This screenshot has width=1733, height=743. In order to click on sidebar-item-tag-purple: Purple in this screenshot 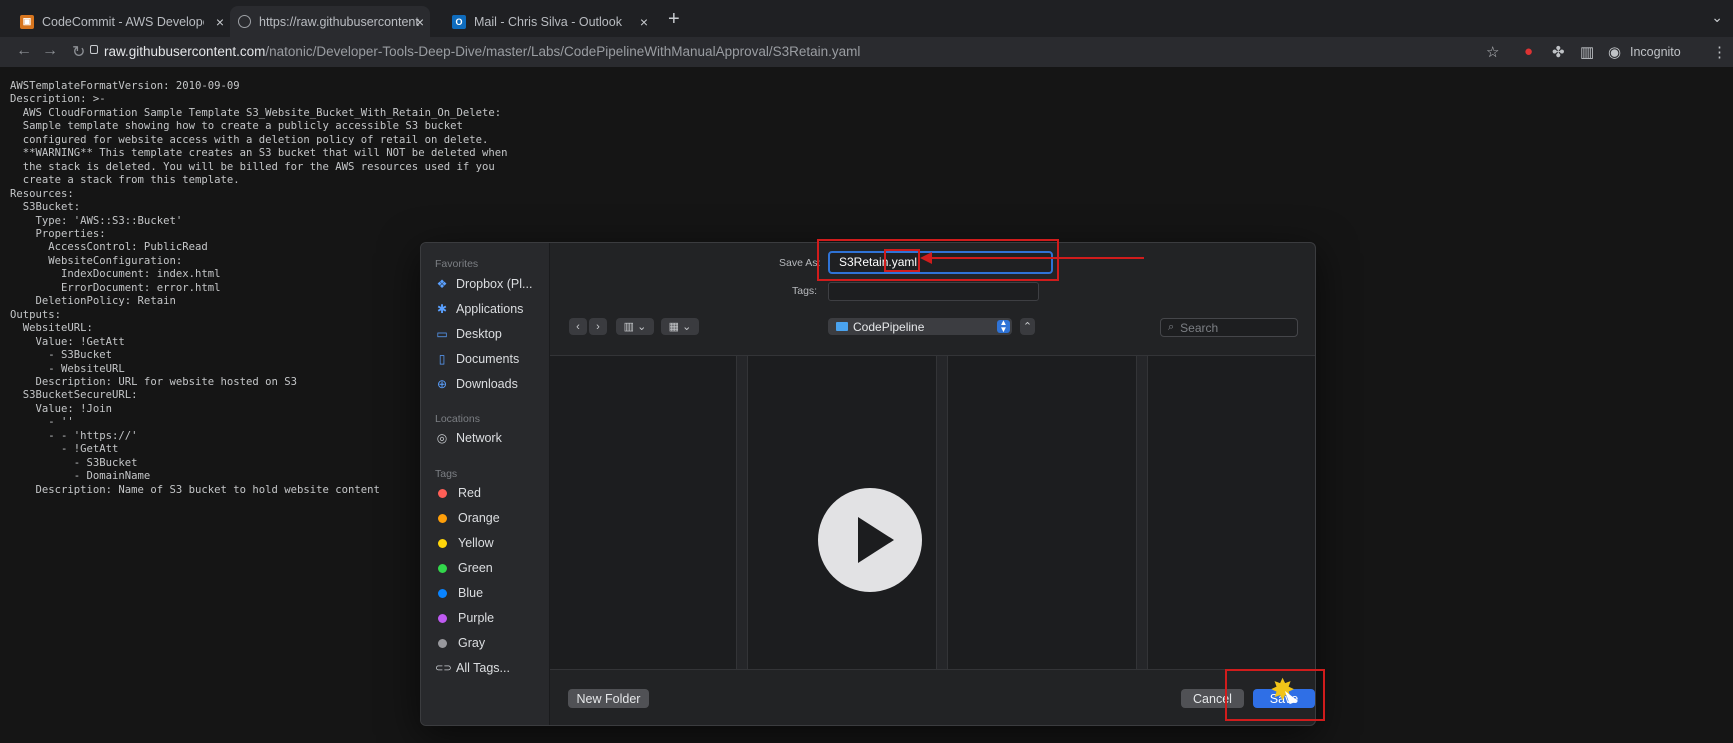, I will do `click(464, 618)`.